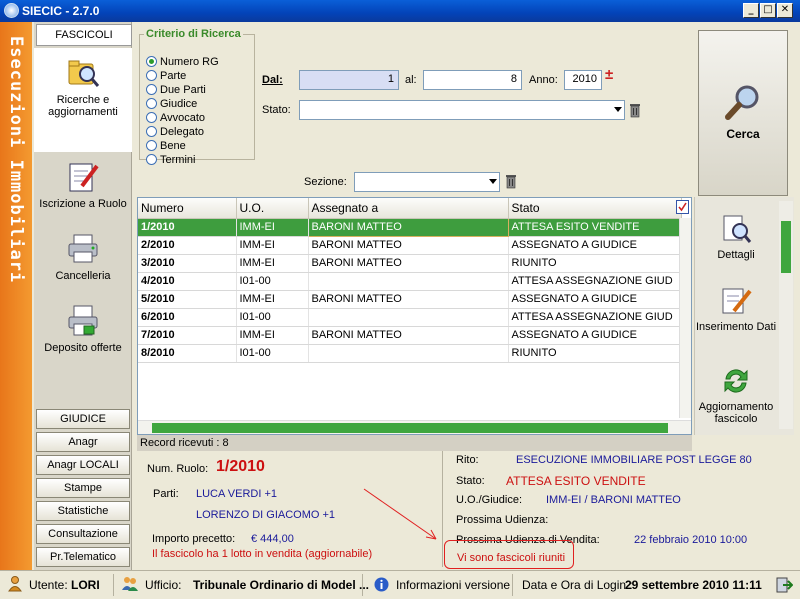  What do you see at coordinates (183, 90) in the screenshot?
I see `radio-label: Due Parti` at bounding box center [183, 90].